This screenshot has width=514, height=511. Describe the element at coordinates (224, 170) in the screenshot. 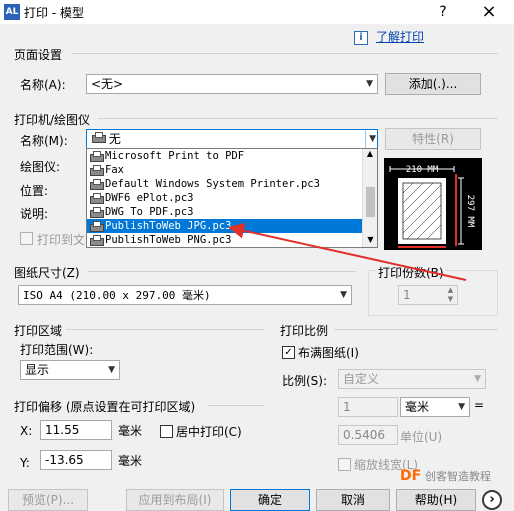

I see `printer-option: Fax` at that location.